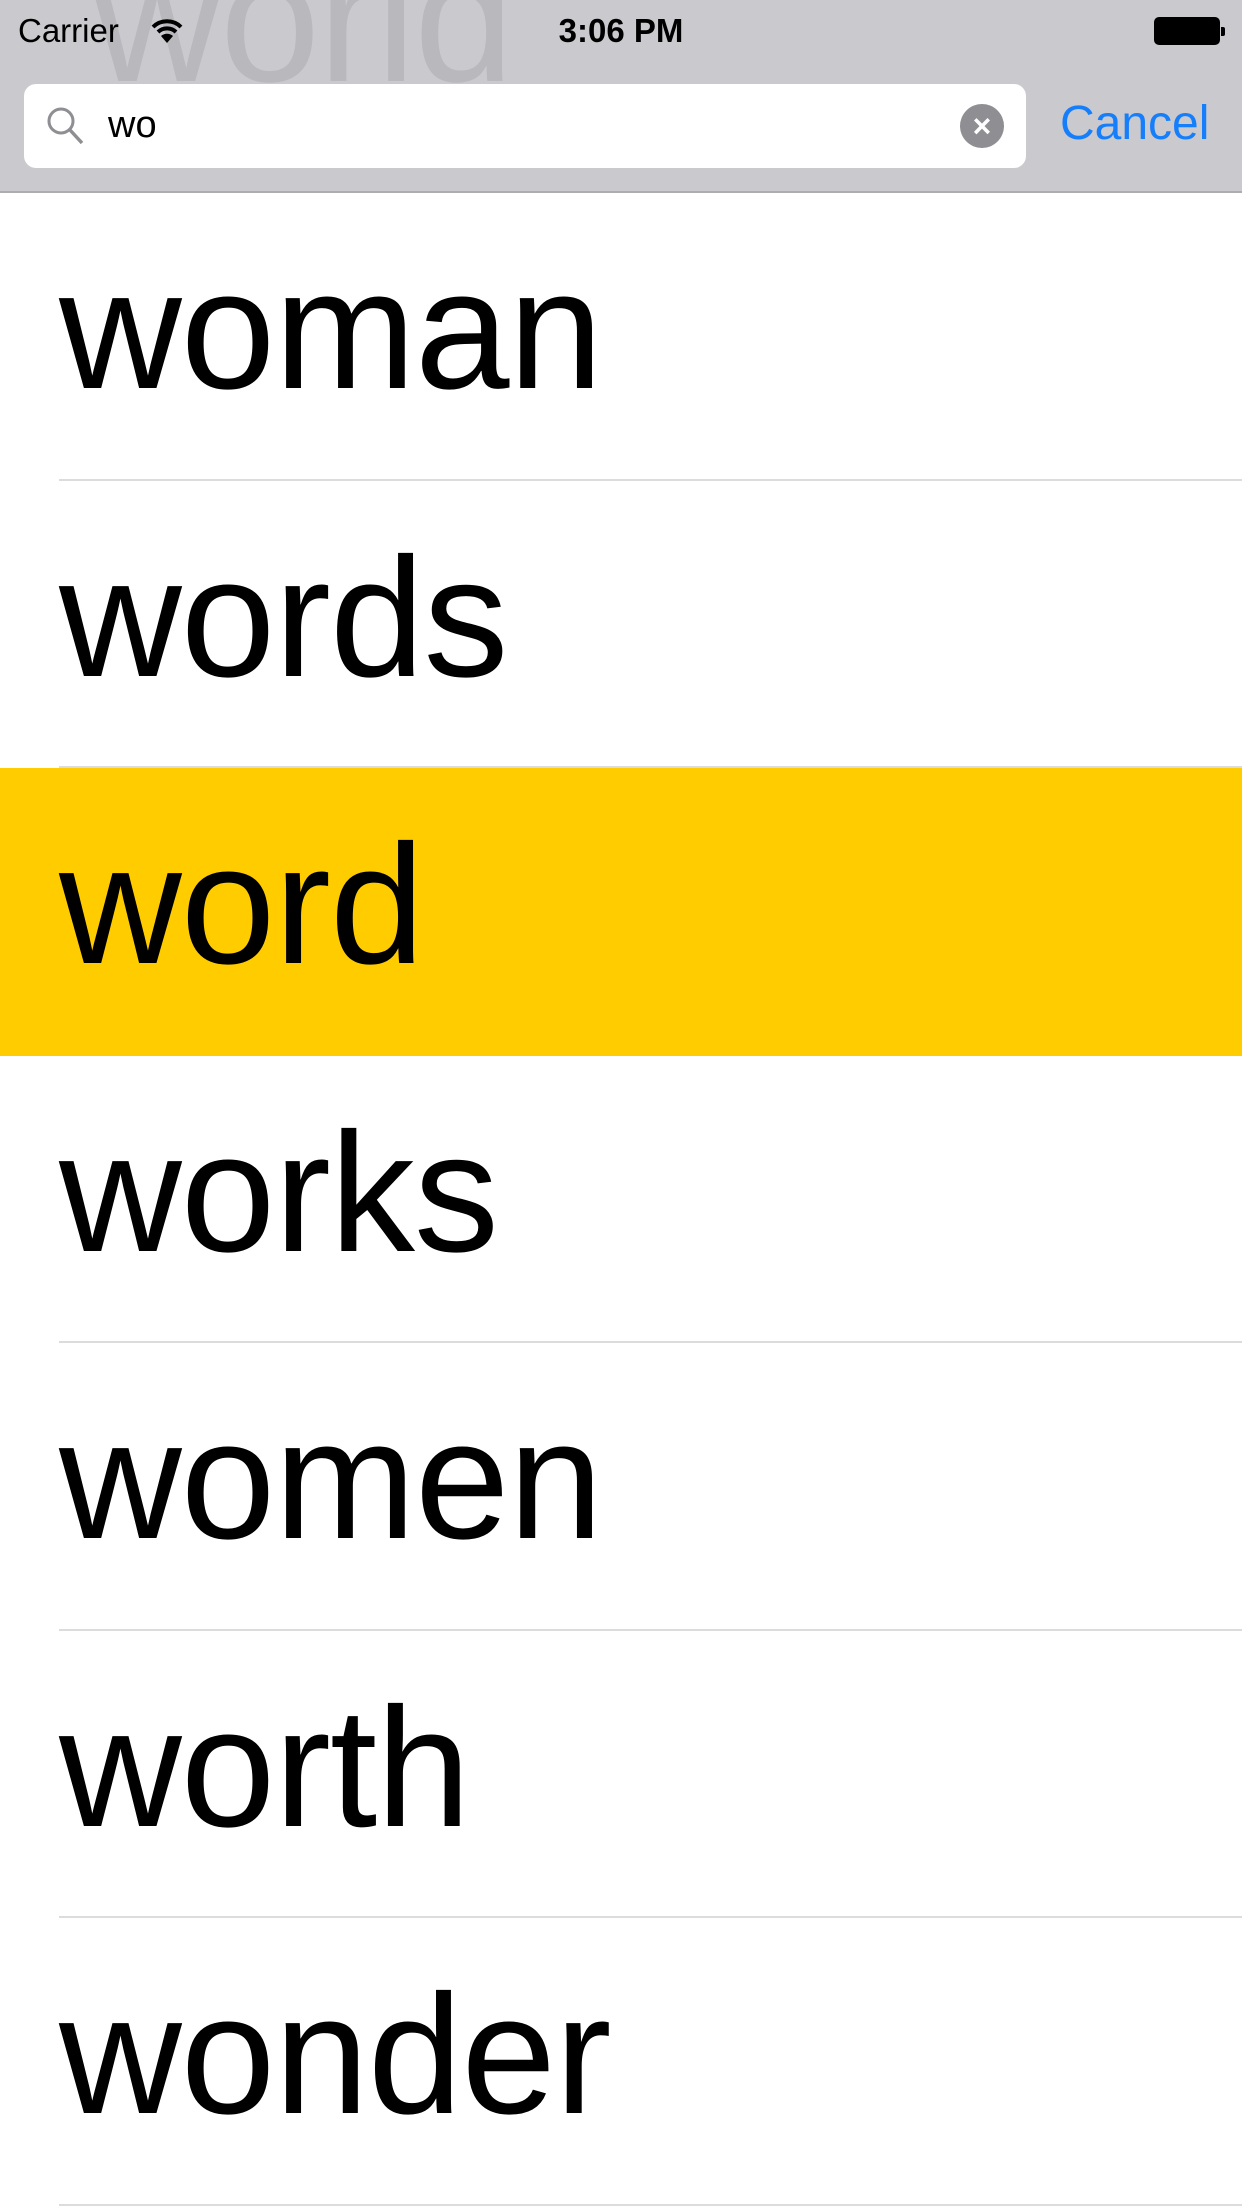 The width and height of the screenshot is (1242, 2208). I want to click on battery-icon, so click(1189, 31).